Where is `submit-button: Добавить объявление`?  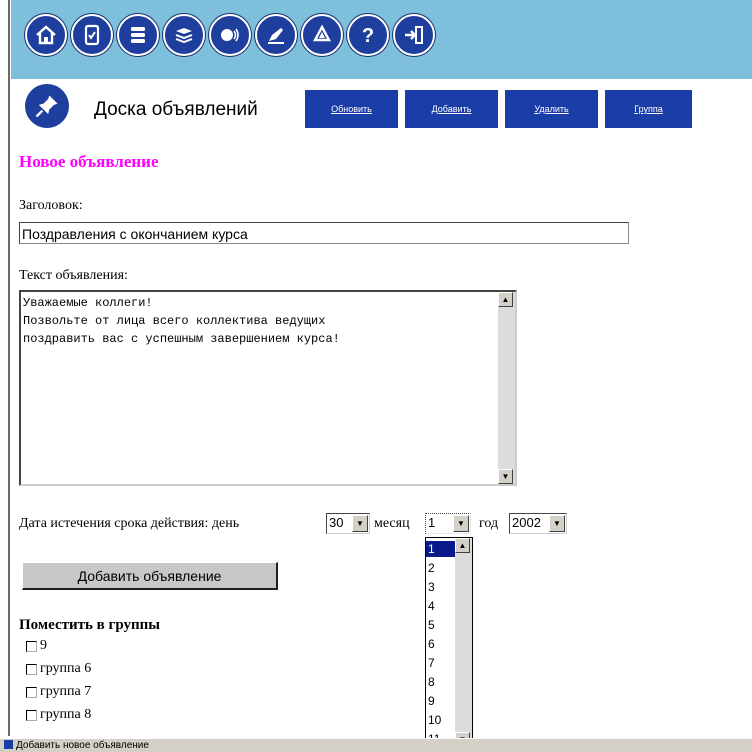 submit-button: Добавить объявление is located at coordinates (150, 576).